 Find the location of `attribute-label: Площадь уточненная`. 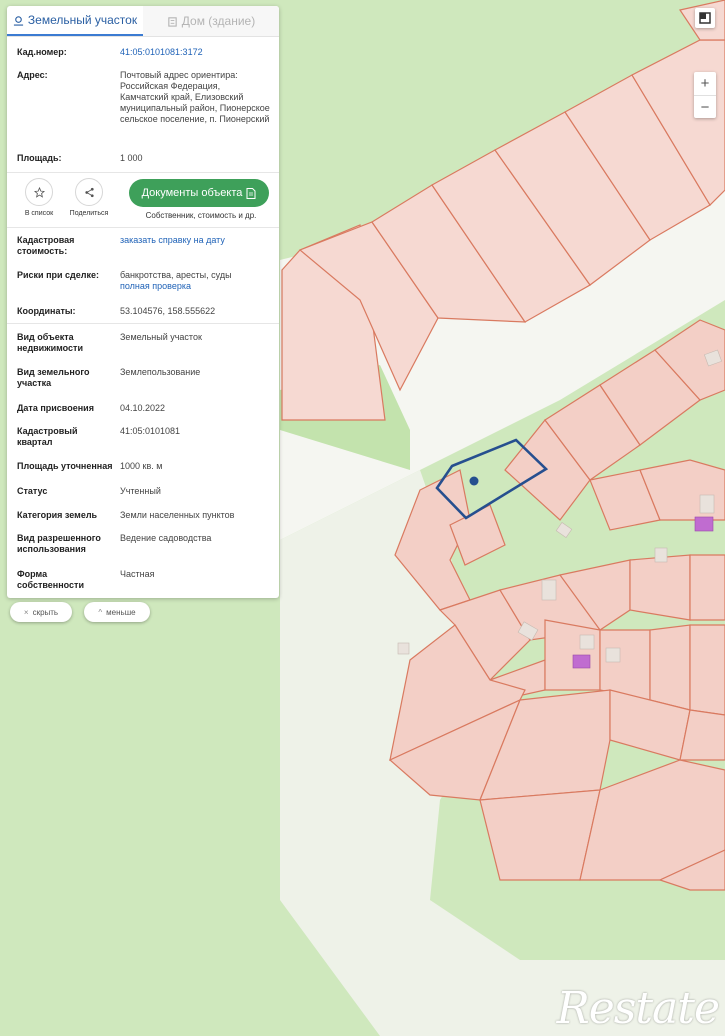

attribute-label: Площадь уточненная is located at coordinates (65, 466).